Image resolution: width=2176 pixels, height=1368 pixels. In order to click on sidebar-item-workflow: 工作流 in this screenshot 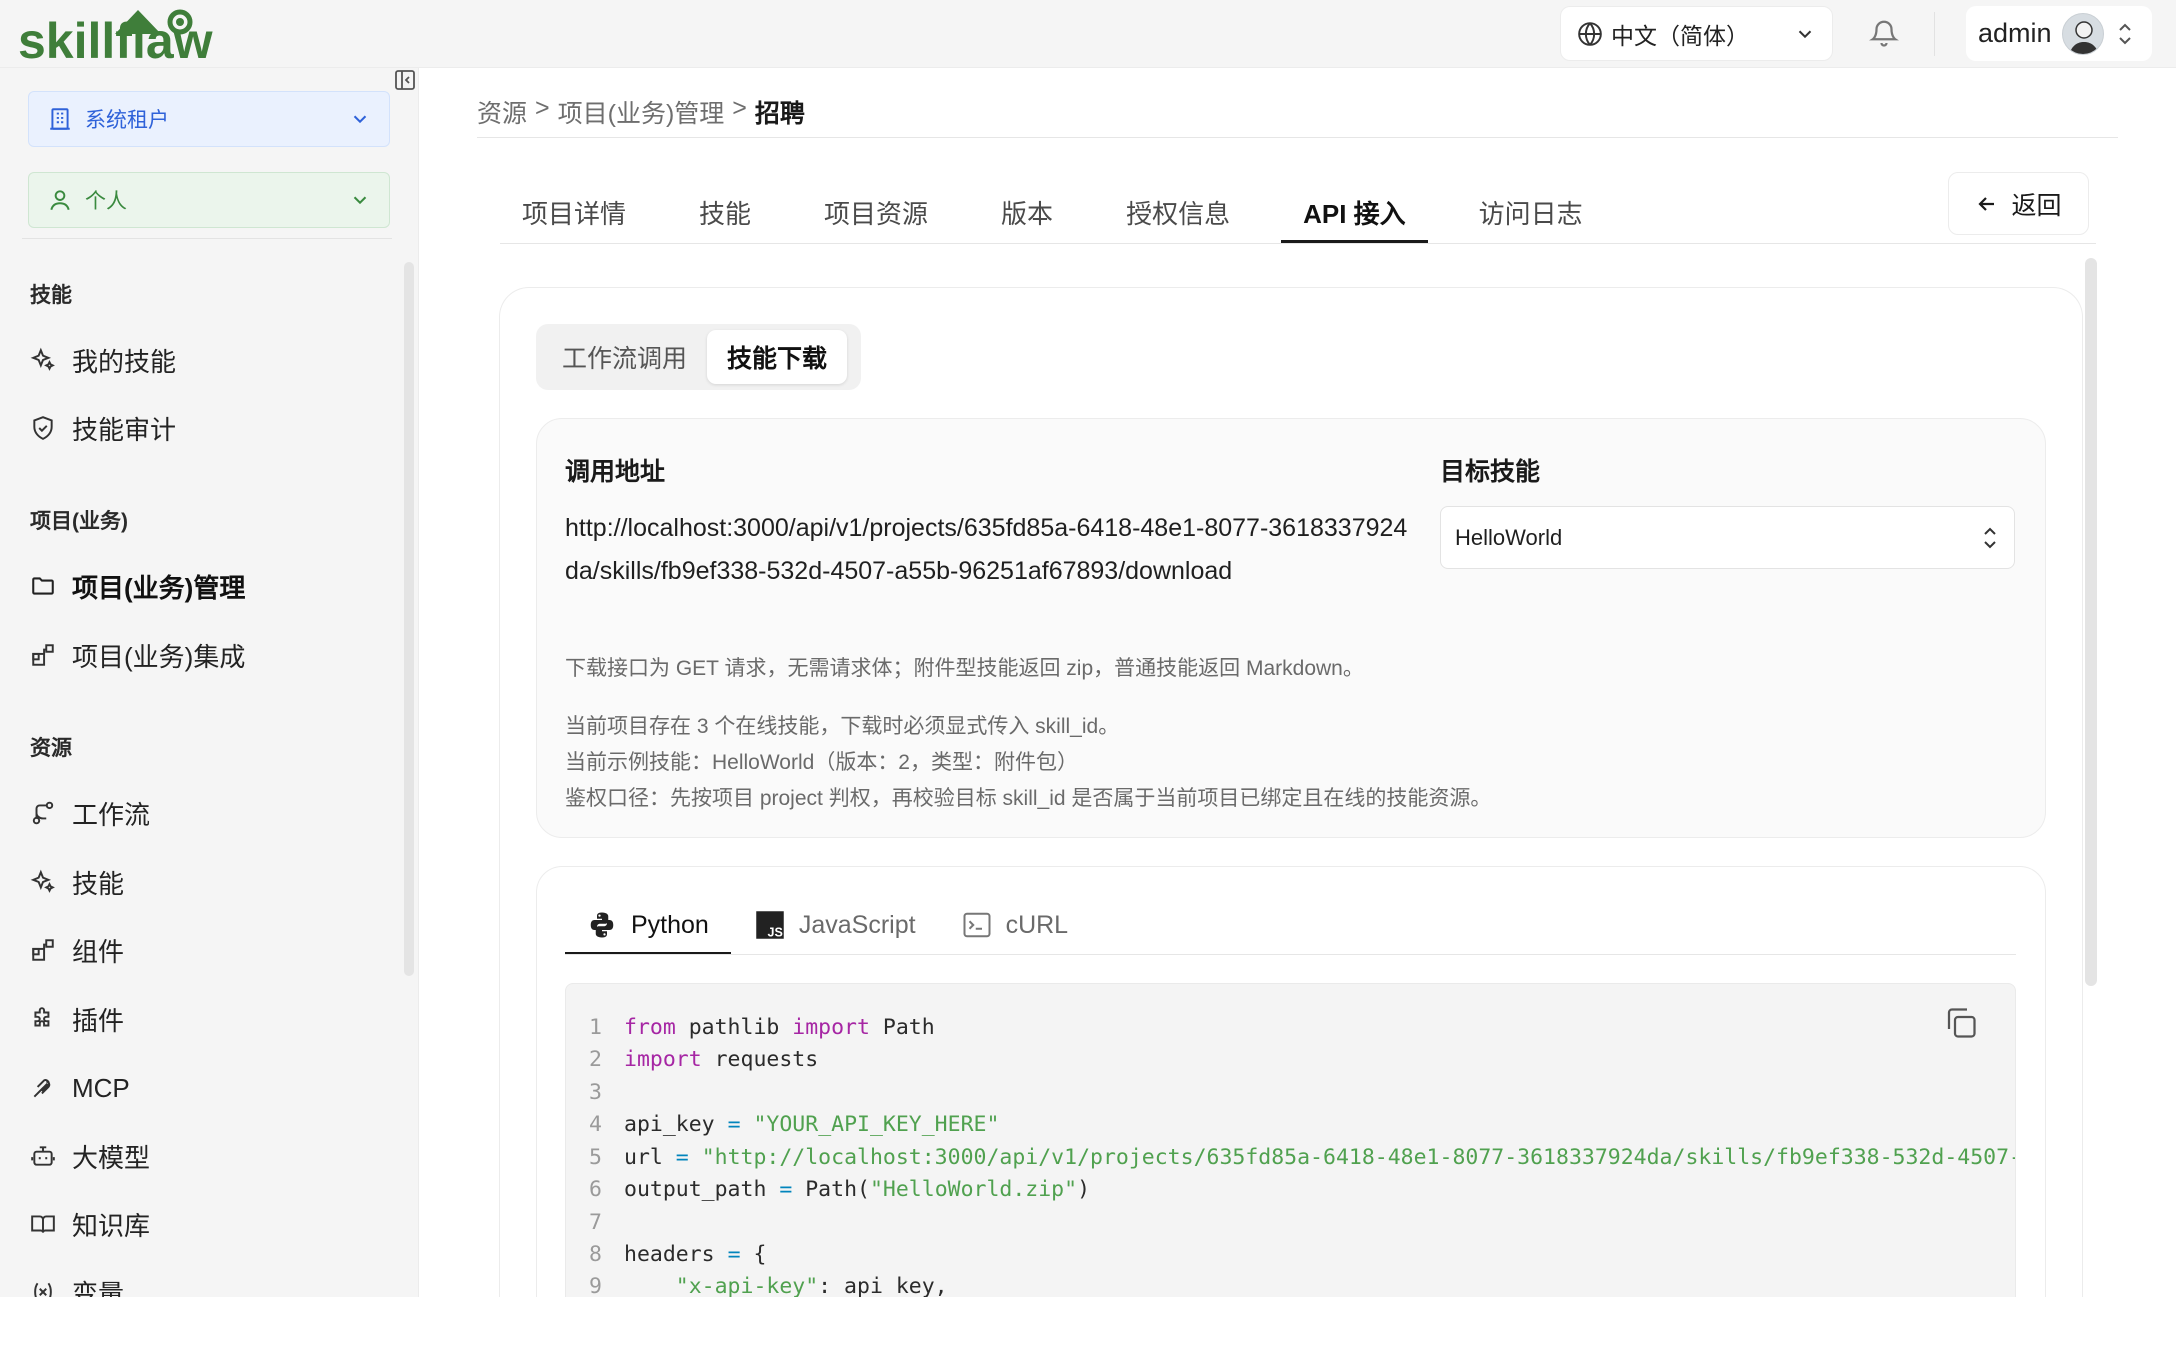, I will do `click(90, 813)`.